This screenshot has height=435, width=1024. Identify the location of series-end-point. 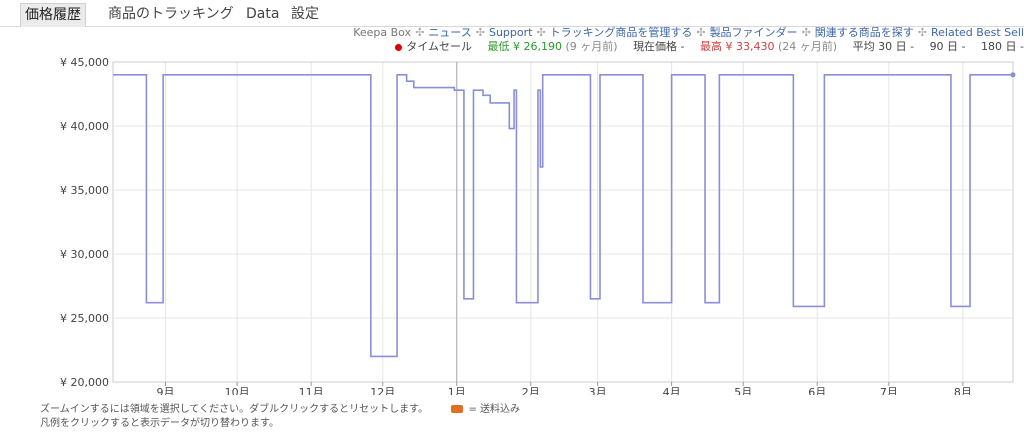
(1013, 75).